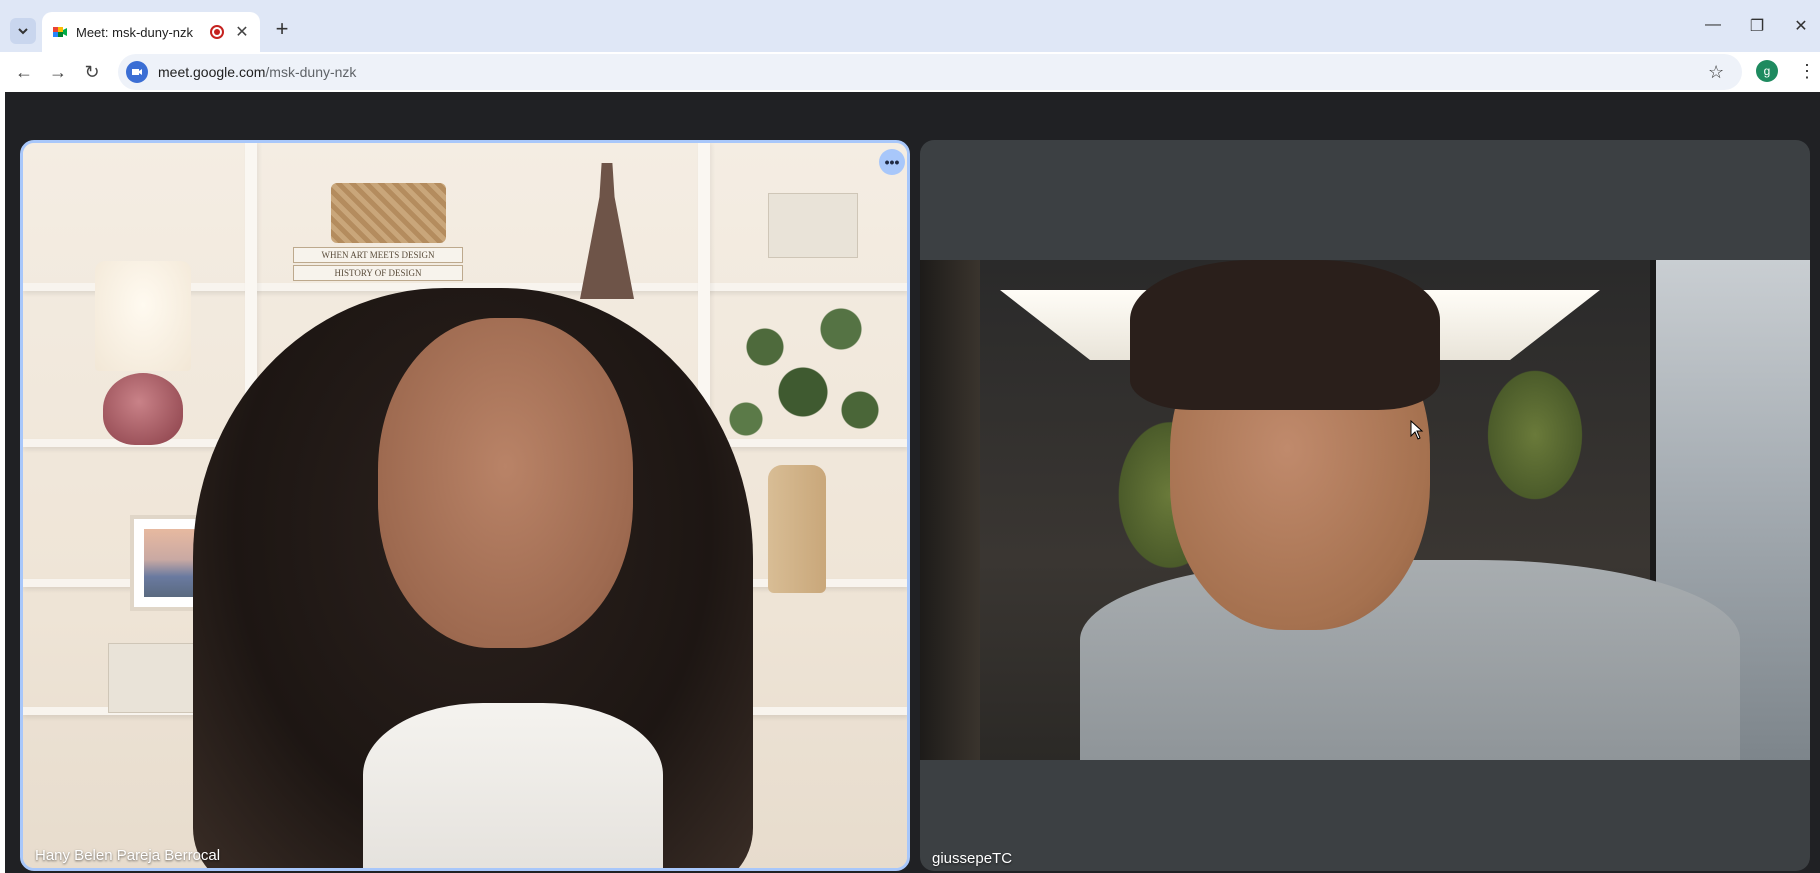 This screenshot has width=1820, height=873. I want to click on plant-pot, so click(797, 529).